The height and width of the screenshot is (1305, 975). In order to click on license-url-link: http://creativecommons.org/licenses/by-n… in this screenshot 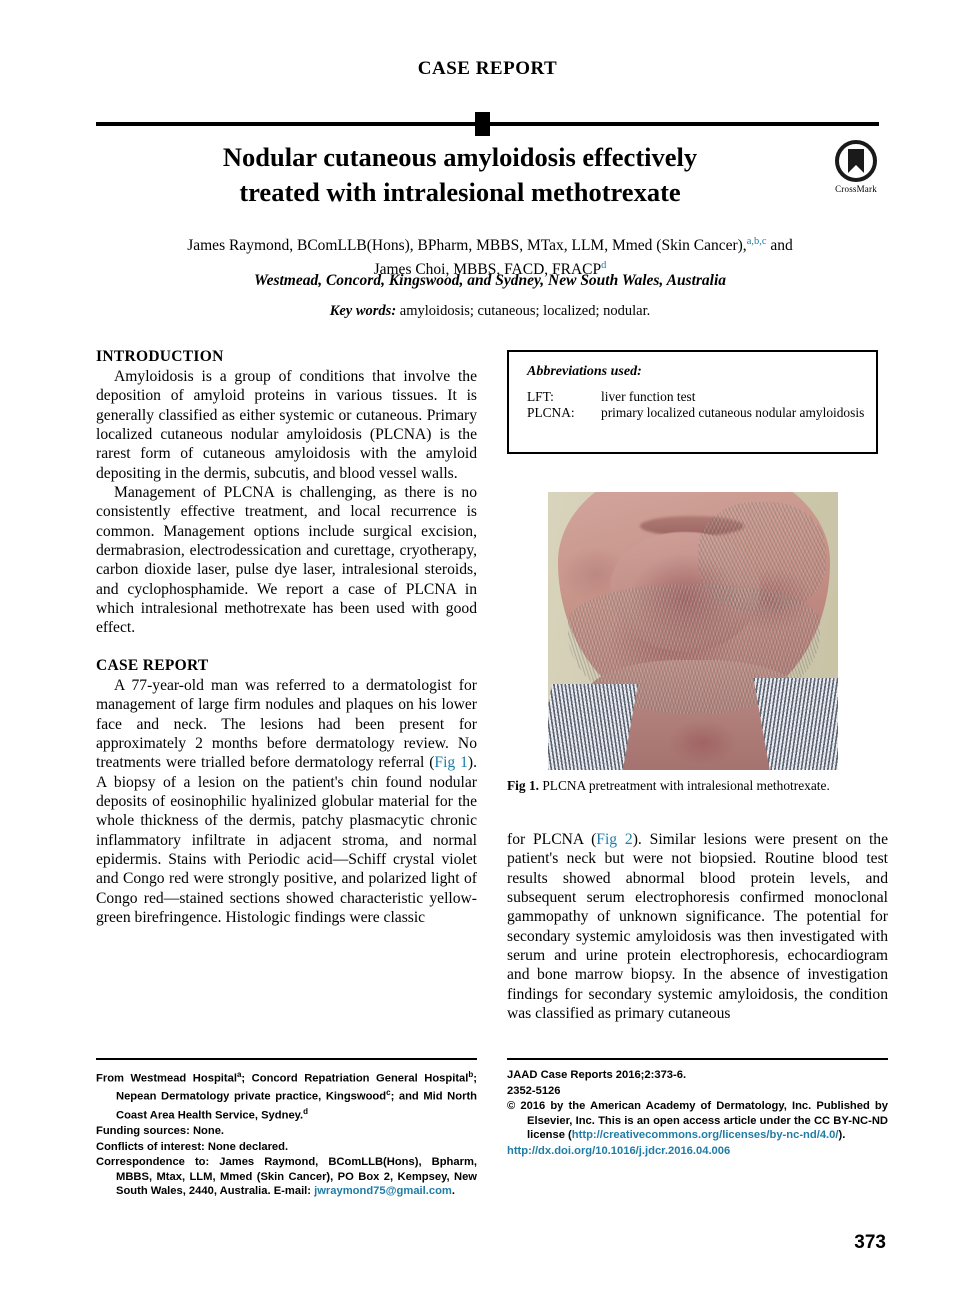, I will do `click(705, 1135)`.